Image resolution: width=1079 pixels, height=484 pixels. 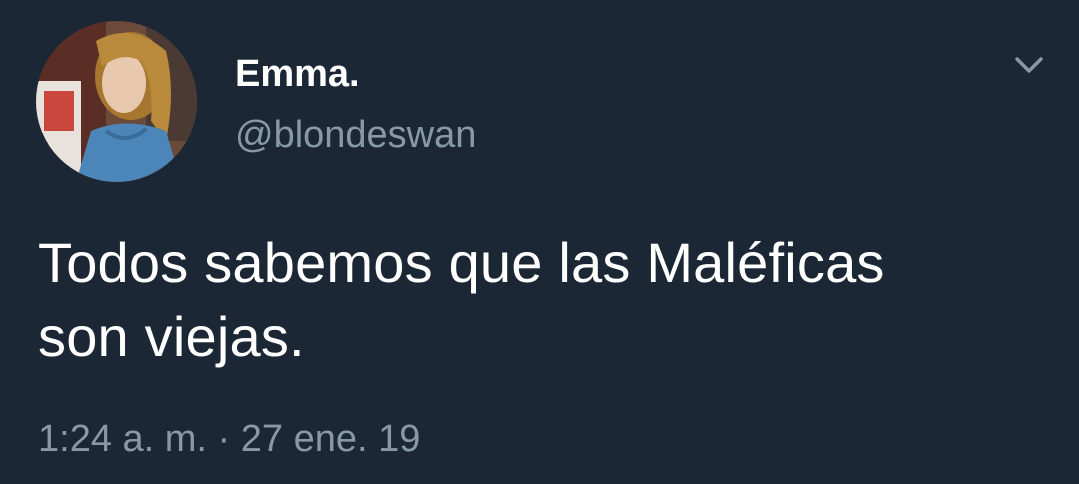 I want to click on tweet-menu-button, so click(x=1029, y=65).